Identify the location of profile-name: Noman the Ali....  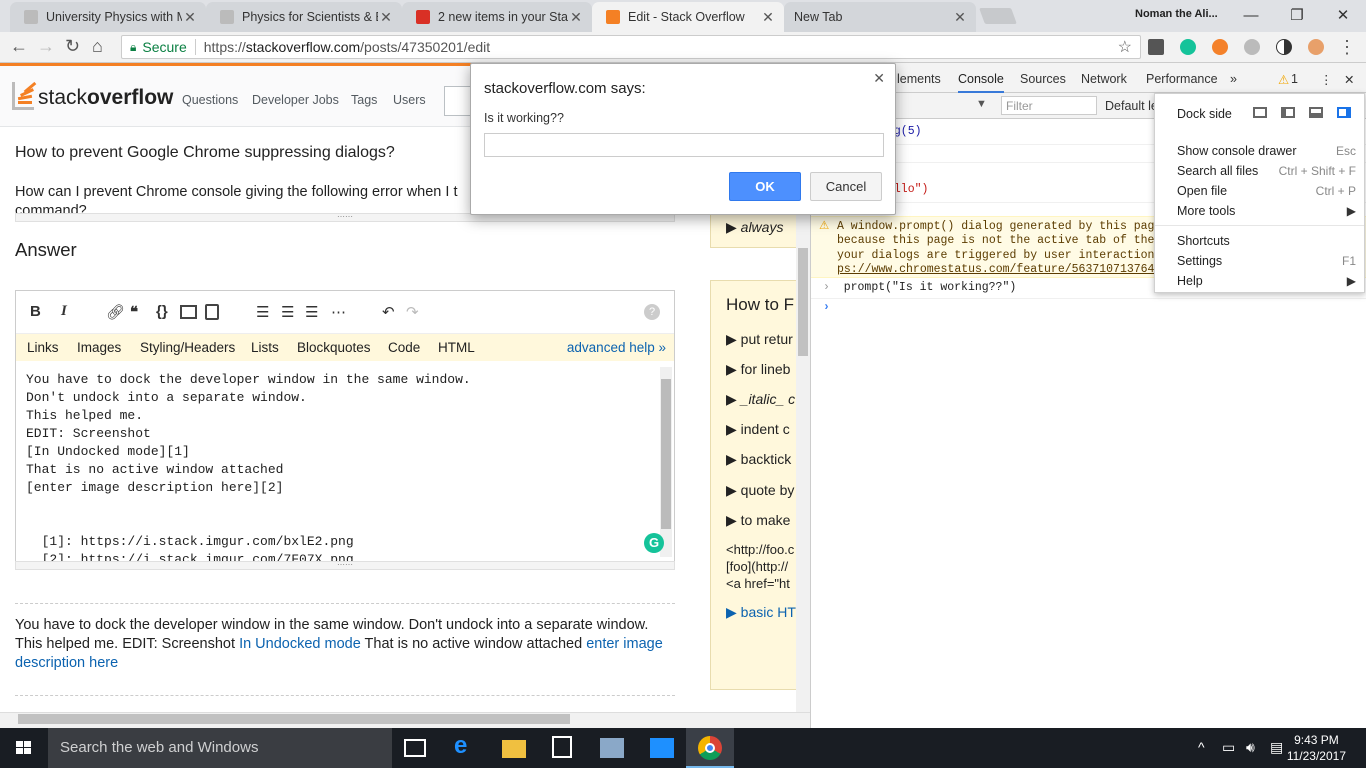
(1176, 14).